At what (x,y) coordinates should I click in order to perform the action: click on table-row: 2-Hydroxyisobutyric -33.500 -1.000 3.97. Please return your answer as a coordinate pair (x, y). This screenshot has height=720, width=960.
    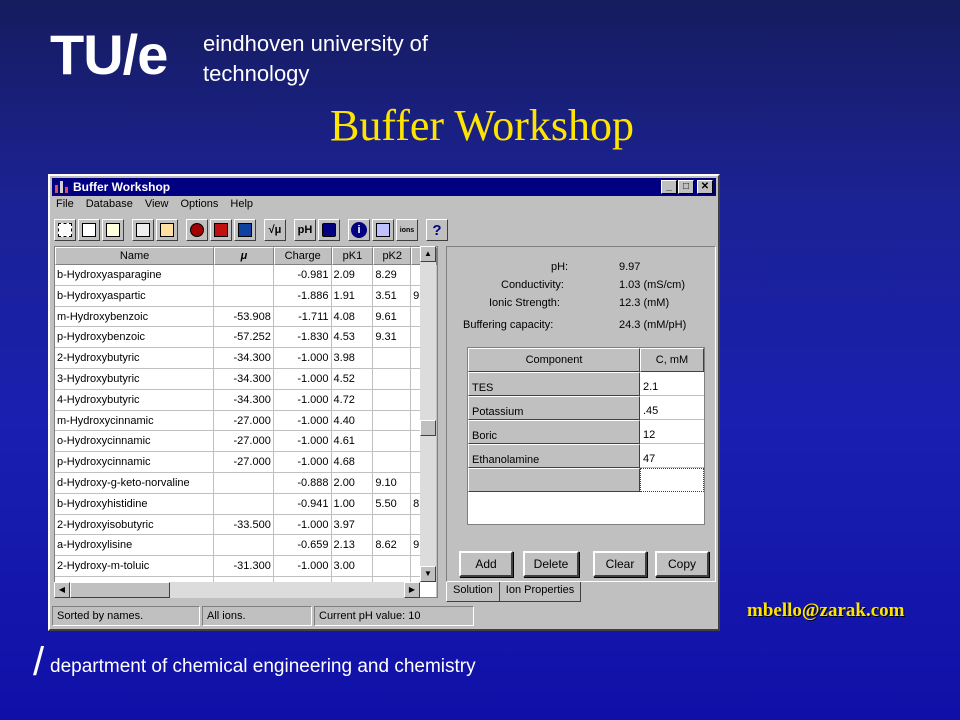
    Looking at the image, I should click on (246, 525).